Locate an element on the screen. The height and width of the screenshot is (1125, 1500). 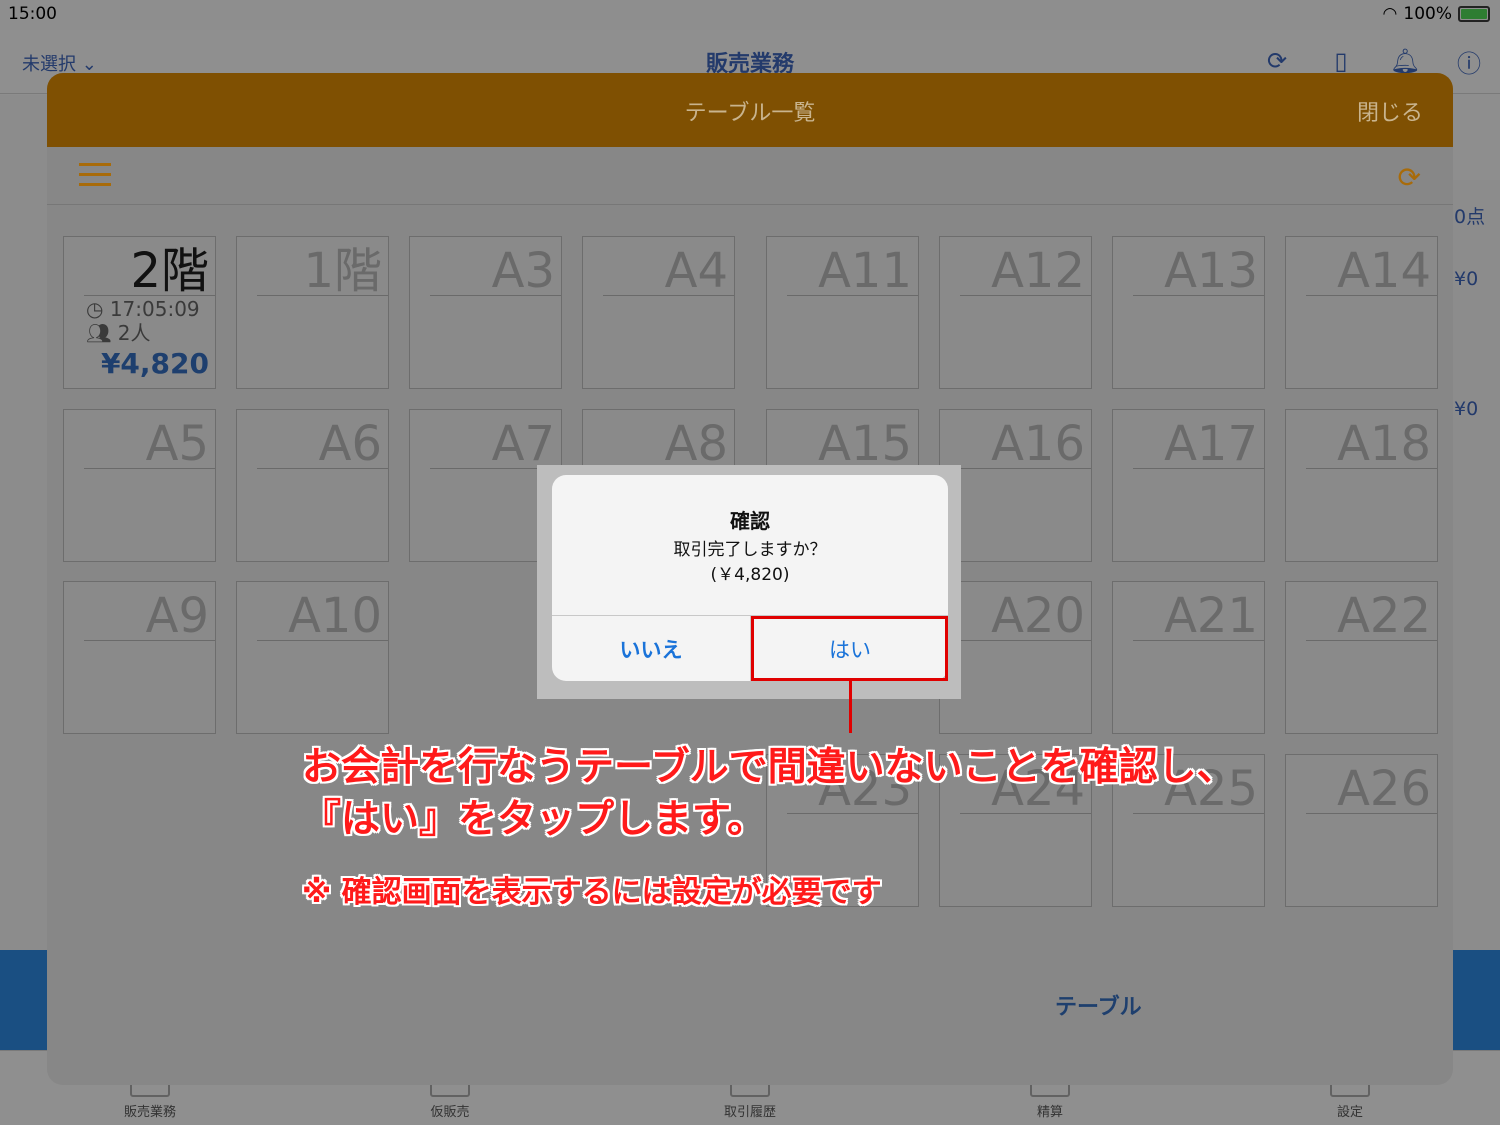
table-tile: A3 is located at coordinates (485, 312).